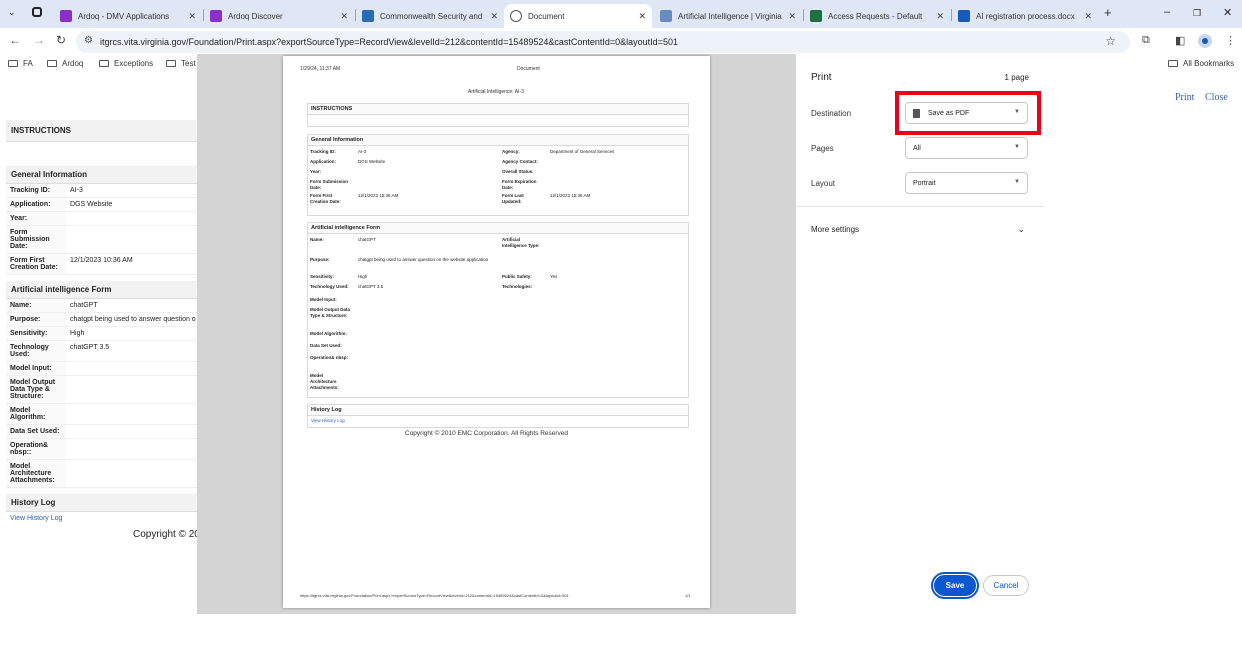  I want to click on all-bookmarks: All Bookmarks, so click(1201, 63).